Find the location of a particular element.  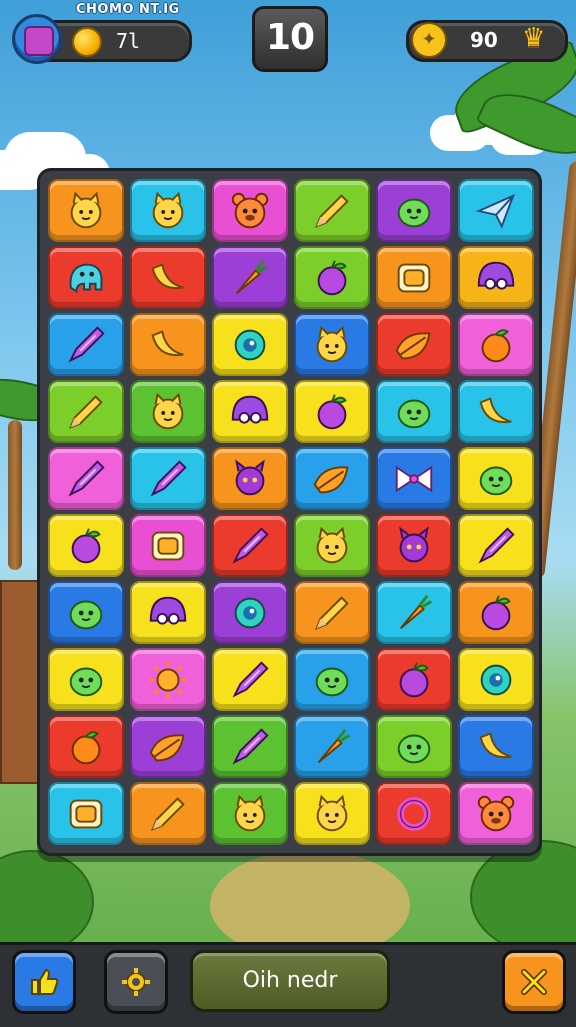

tile-blob-r9c5 is located at coordinates (414, 746).